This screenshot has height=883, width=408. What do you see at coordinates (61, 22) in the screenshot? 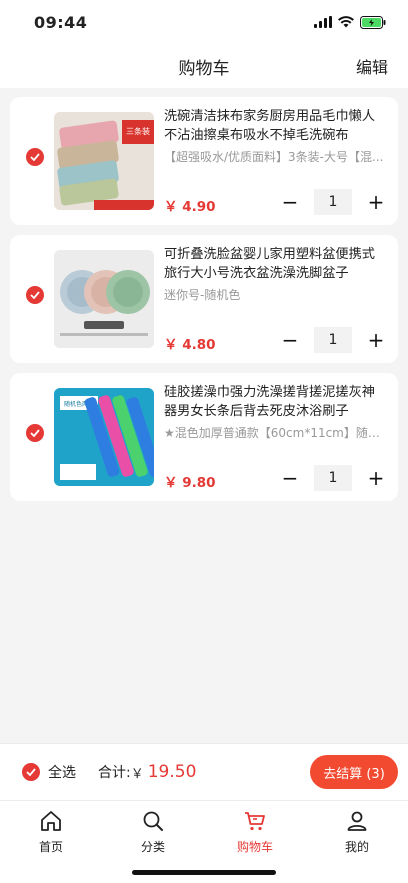
I see `status-time: 09:44` at bounding box center [61, 22].